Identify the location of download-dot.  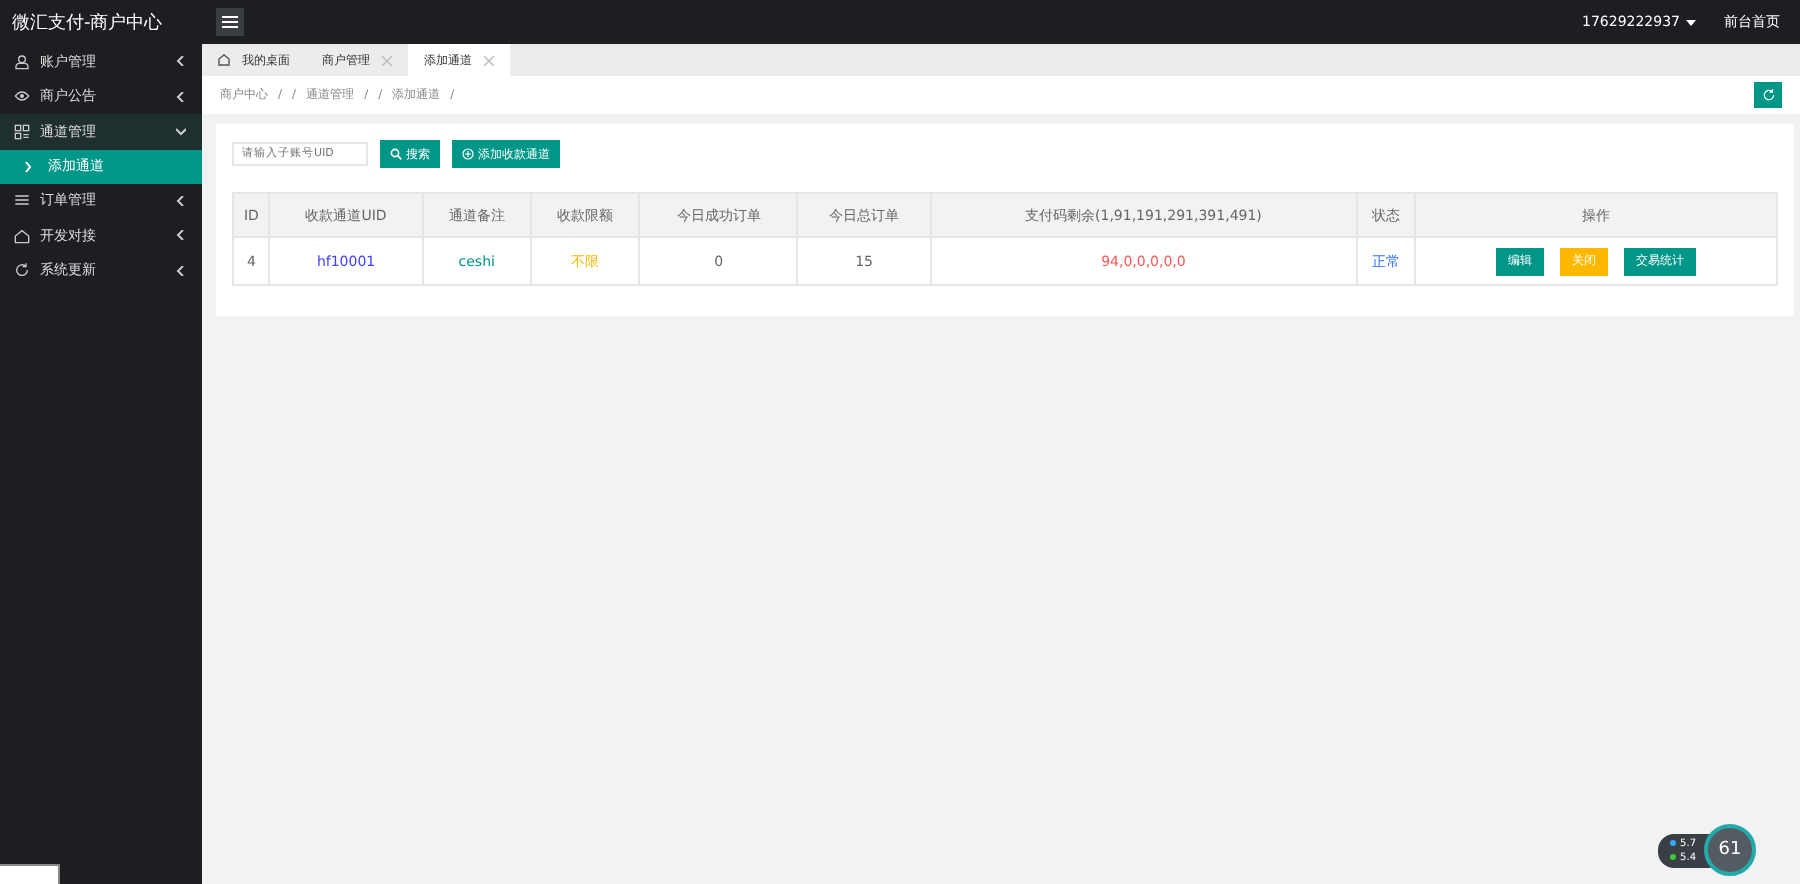
(1673, 857).